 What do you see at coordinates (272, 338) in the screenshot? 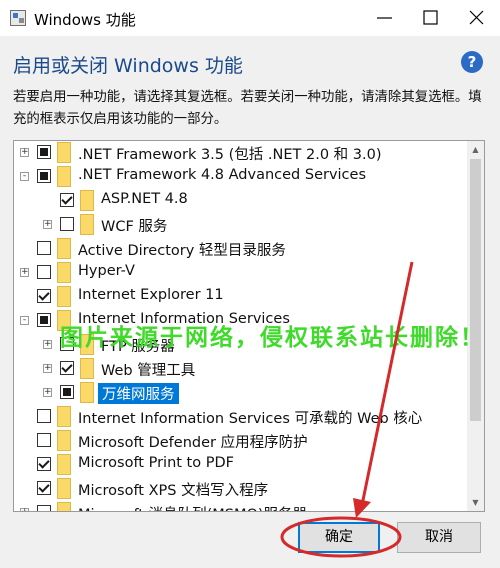
I see `watermark-text: 图片来源于网络，侵权联系站长删除！` at bounding box center [272, 338].